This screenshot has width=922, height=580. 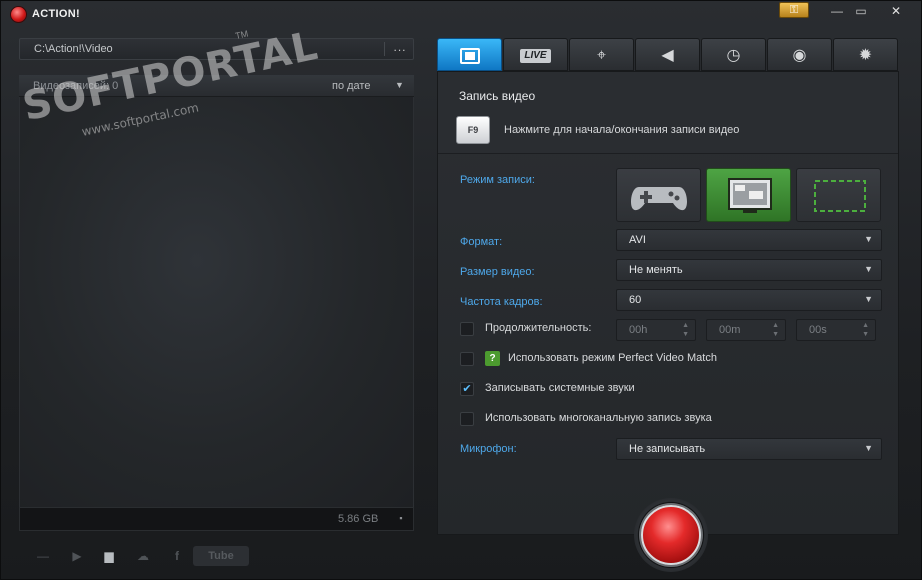 I want to click on duration-seconds-value: 00s, so click(x=818, y=330).